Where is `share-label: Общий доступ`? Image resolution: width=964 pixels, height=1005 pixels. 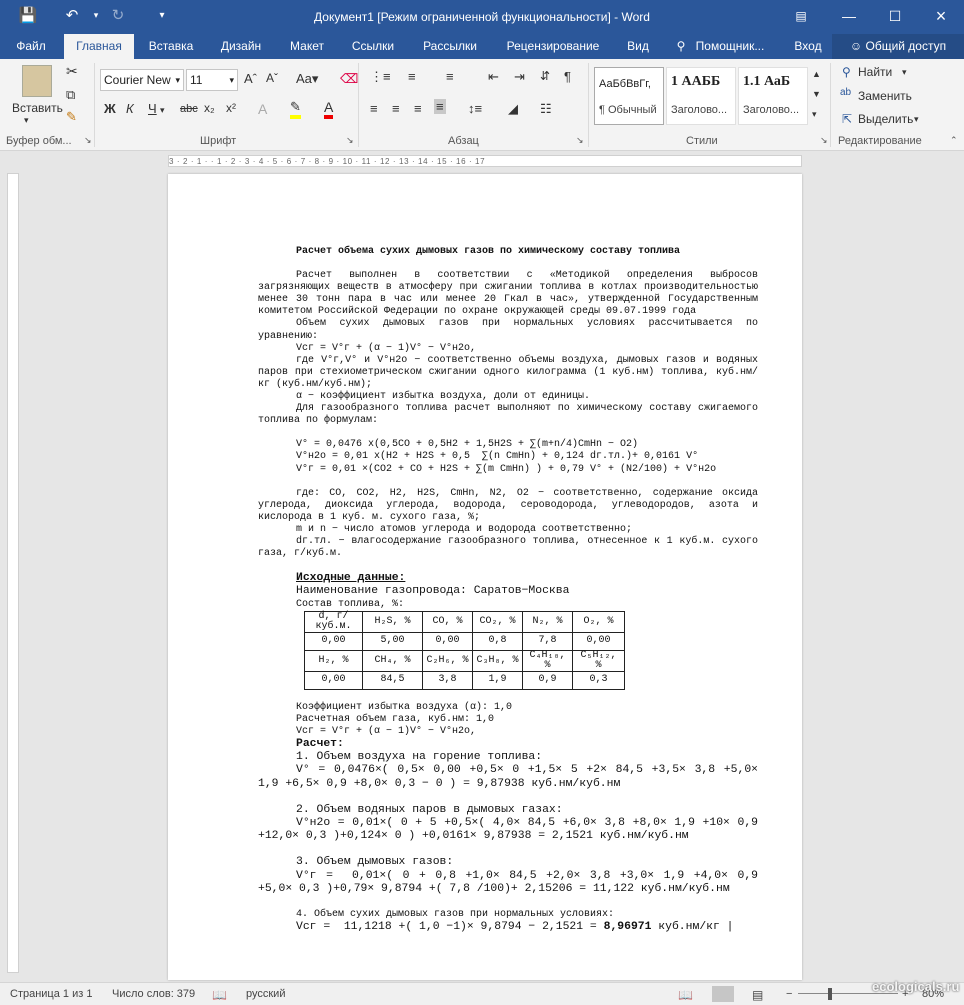
share-label: Общий доступ is located at coordinates (906, 46).